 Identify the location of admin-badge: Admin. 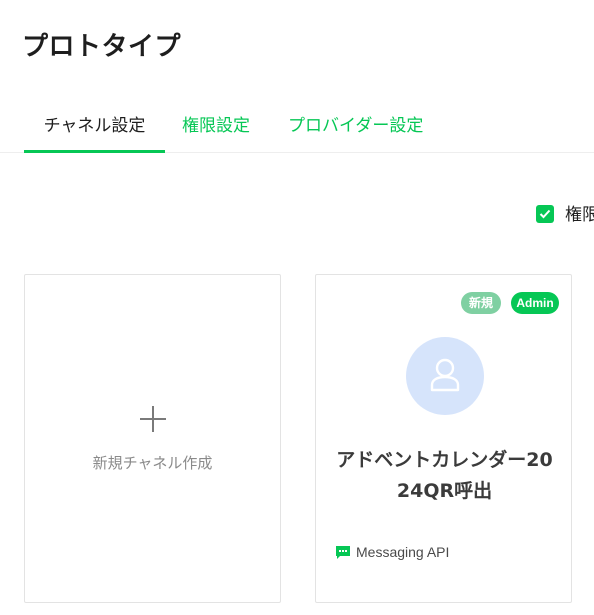
(535, 303).